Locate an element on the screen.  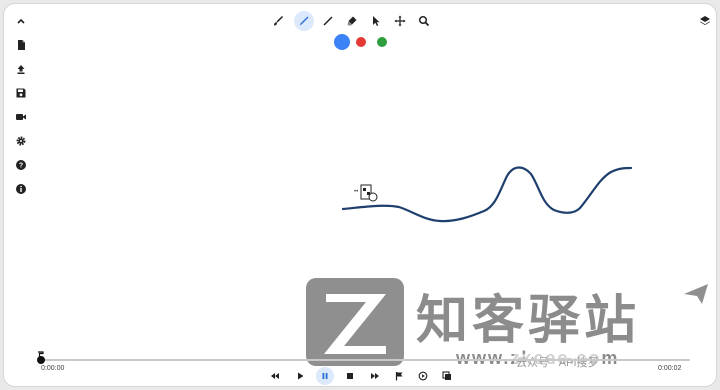
zoom-icon is located at coordinates (424, 21).